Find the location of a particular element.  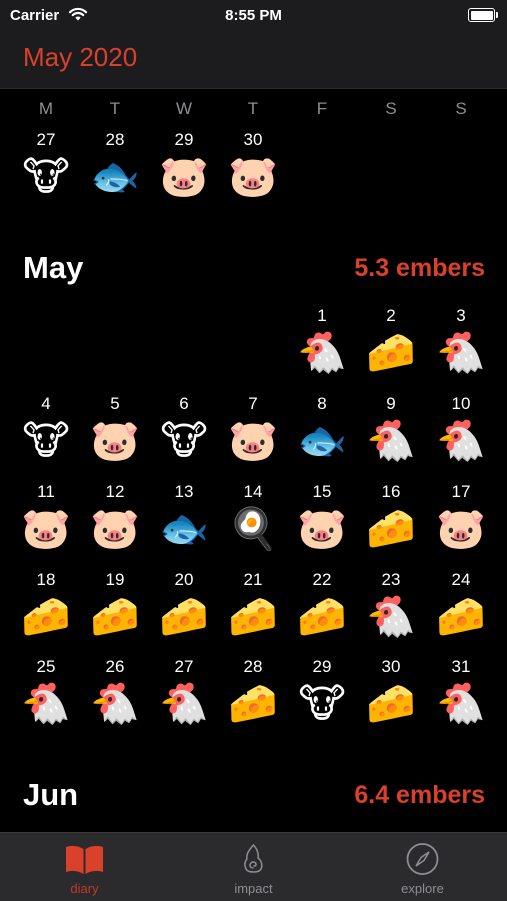

tab-explore: explore is located at coordinates (422, 867).